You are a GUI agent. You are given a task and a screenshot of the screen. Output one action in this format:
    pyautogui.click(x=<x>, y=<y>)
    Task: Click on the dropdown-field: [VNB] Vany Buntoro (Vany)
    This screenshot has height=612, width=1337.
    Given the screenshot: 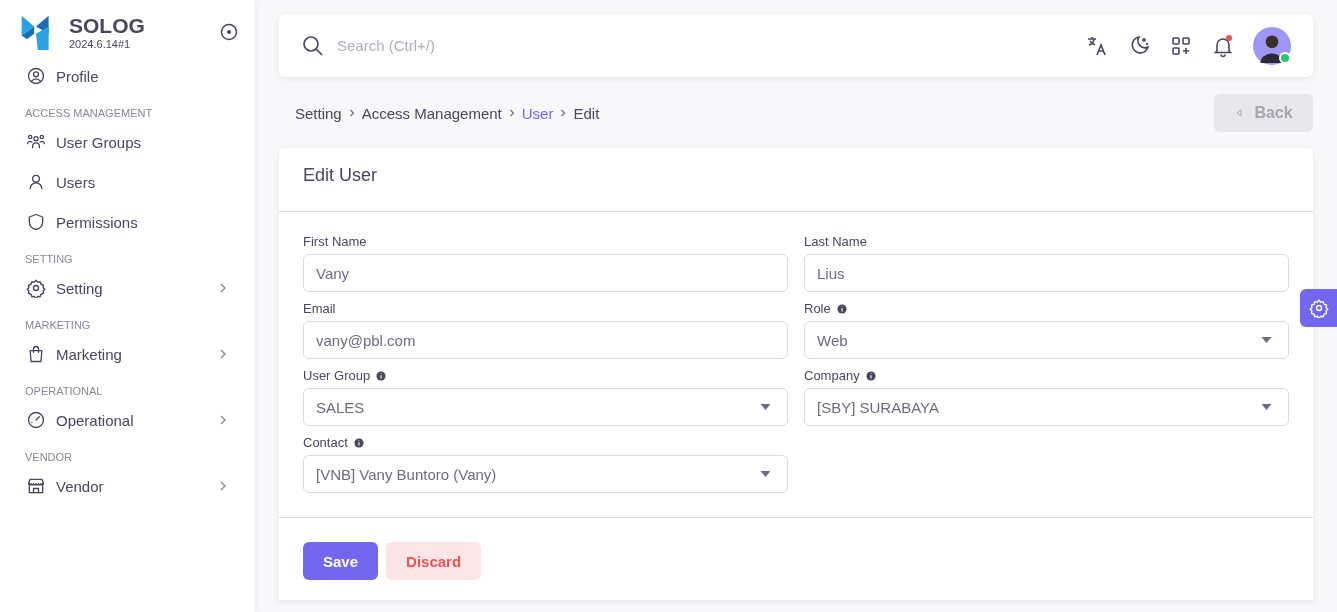 What is the action you would take?
    pyautogui.click(x=545, y=474)
    